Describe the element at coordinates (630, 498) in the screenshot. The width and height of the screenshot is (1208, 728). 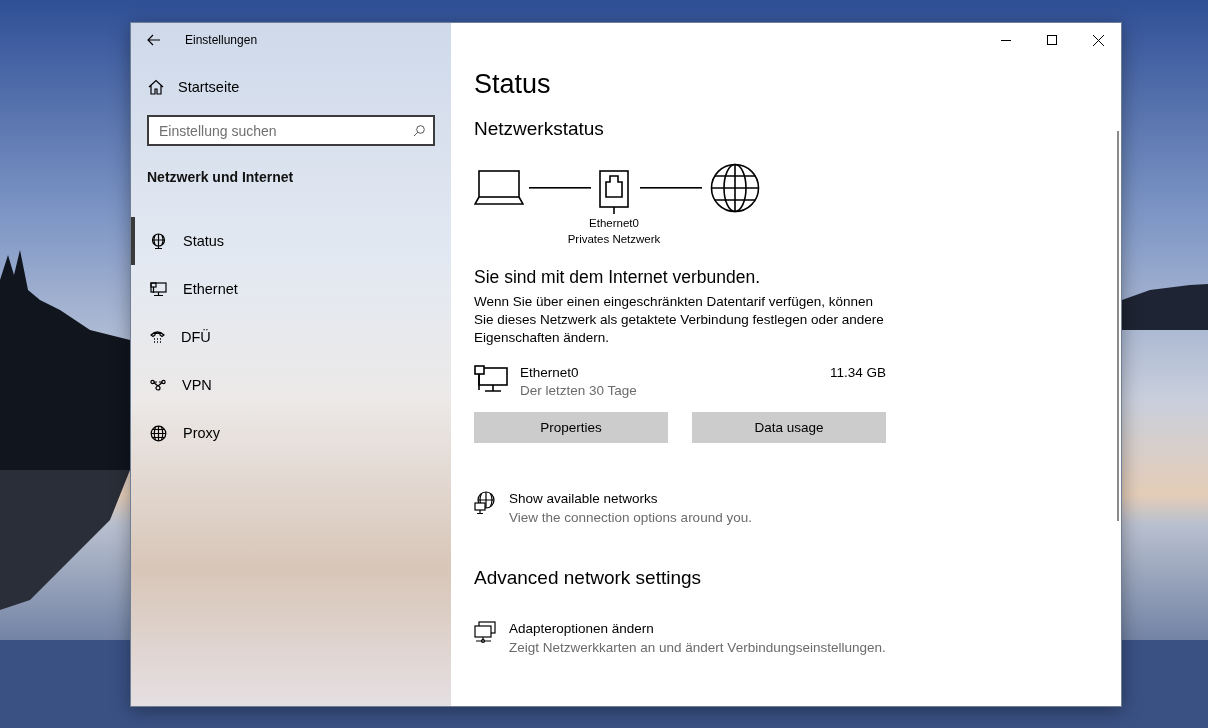
I see `link-title: Show available networks` at that location.